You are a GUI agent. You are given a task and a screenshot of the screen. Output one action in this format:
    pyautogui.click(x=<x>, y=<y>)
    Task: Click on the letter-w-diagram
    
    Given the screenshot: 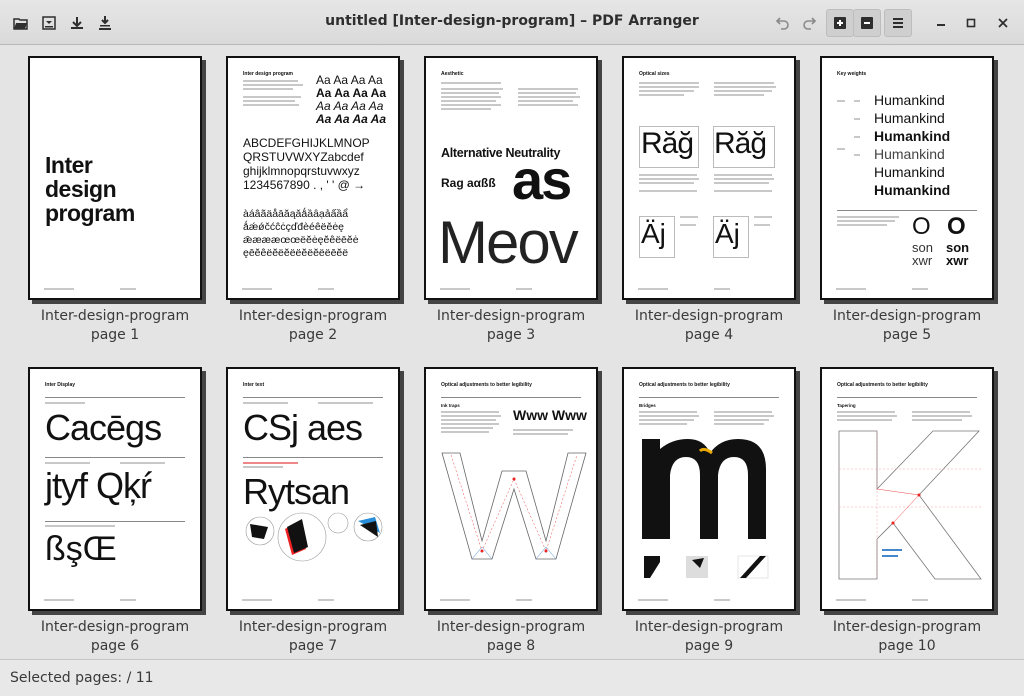 What is the action you would take?
    pyautogui.click(x=514, y=506)
    